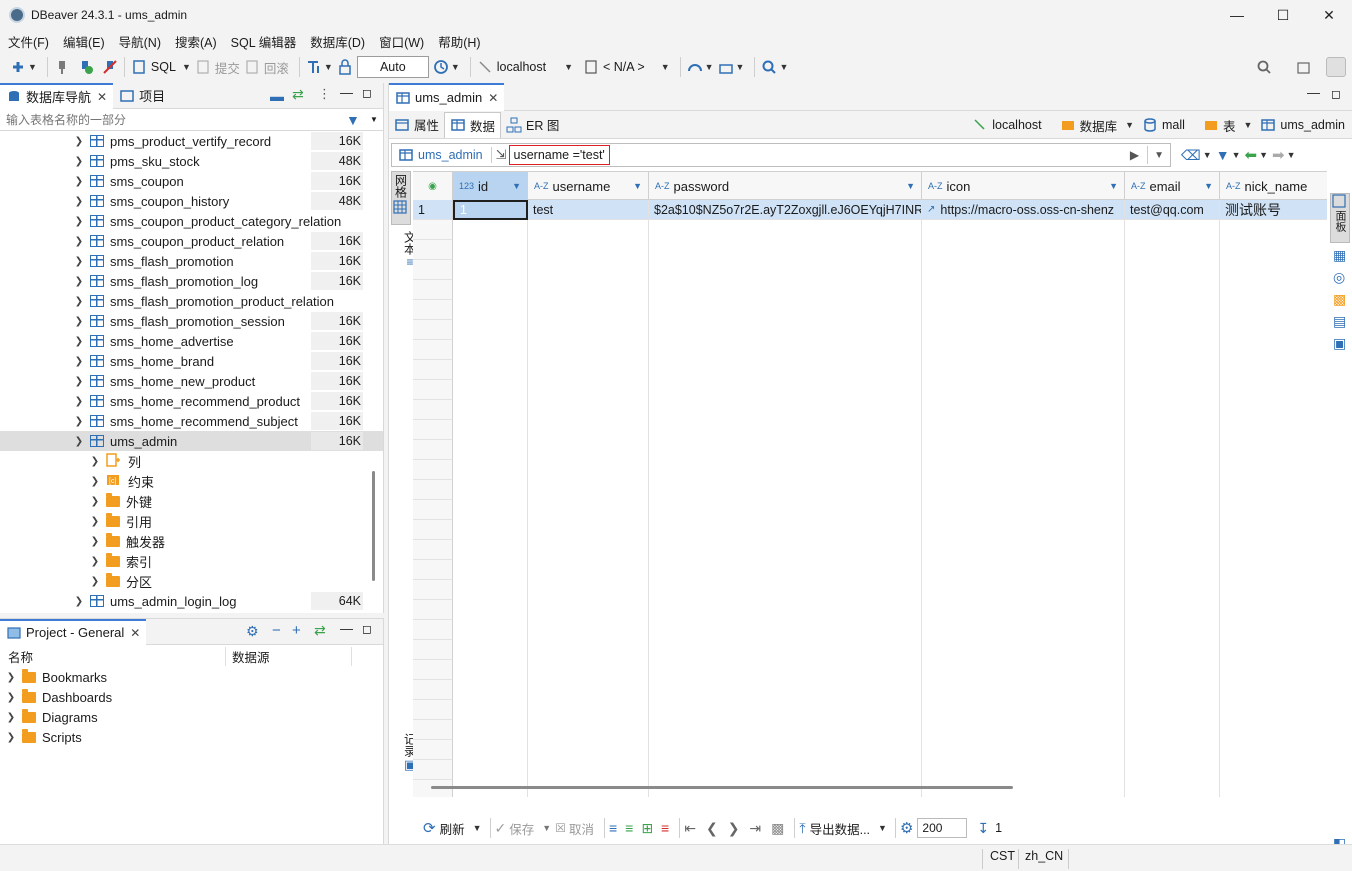 The height and width of the screenshot is (871, 1352). What do you see at coordinates (942, 828) in the screenshot?
I see `fetch-size-input: 200` at bounding box center [942, 828].